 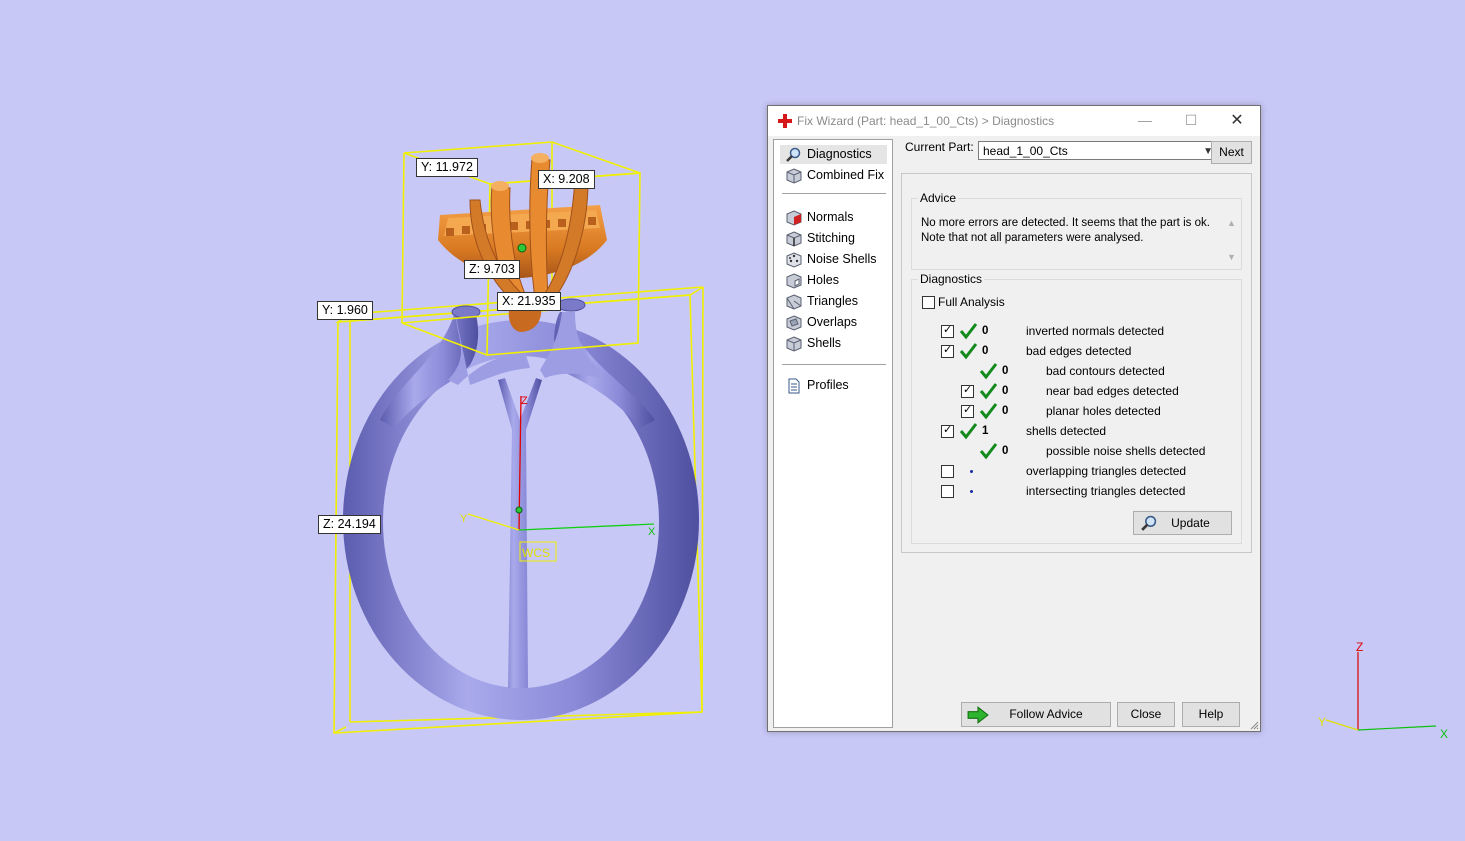 I want to click on update-label: Update, so click(x=1190, y=523).